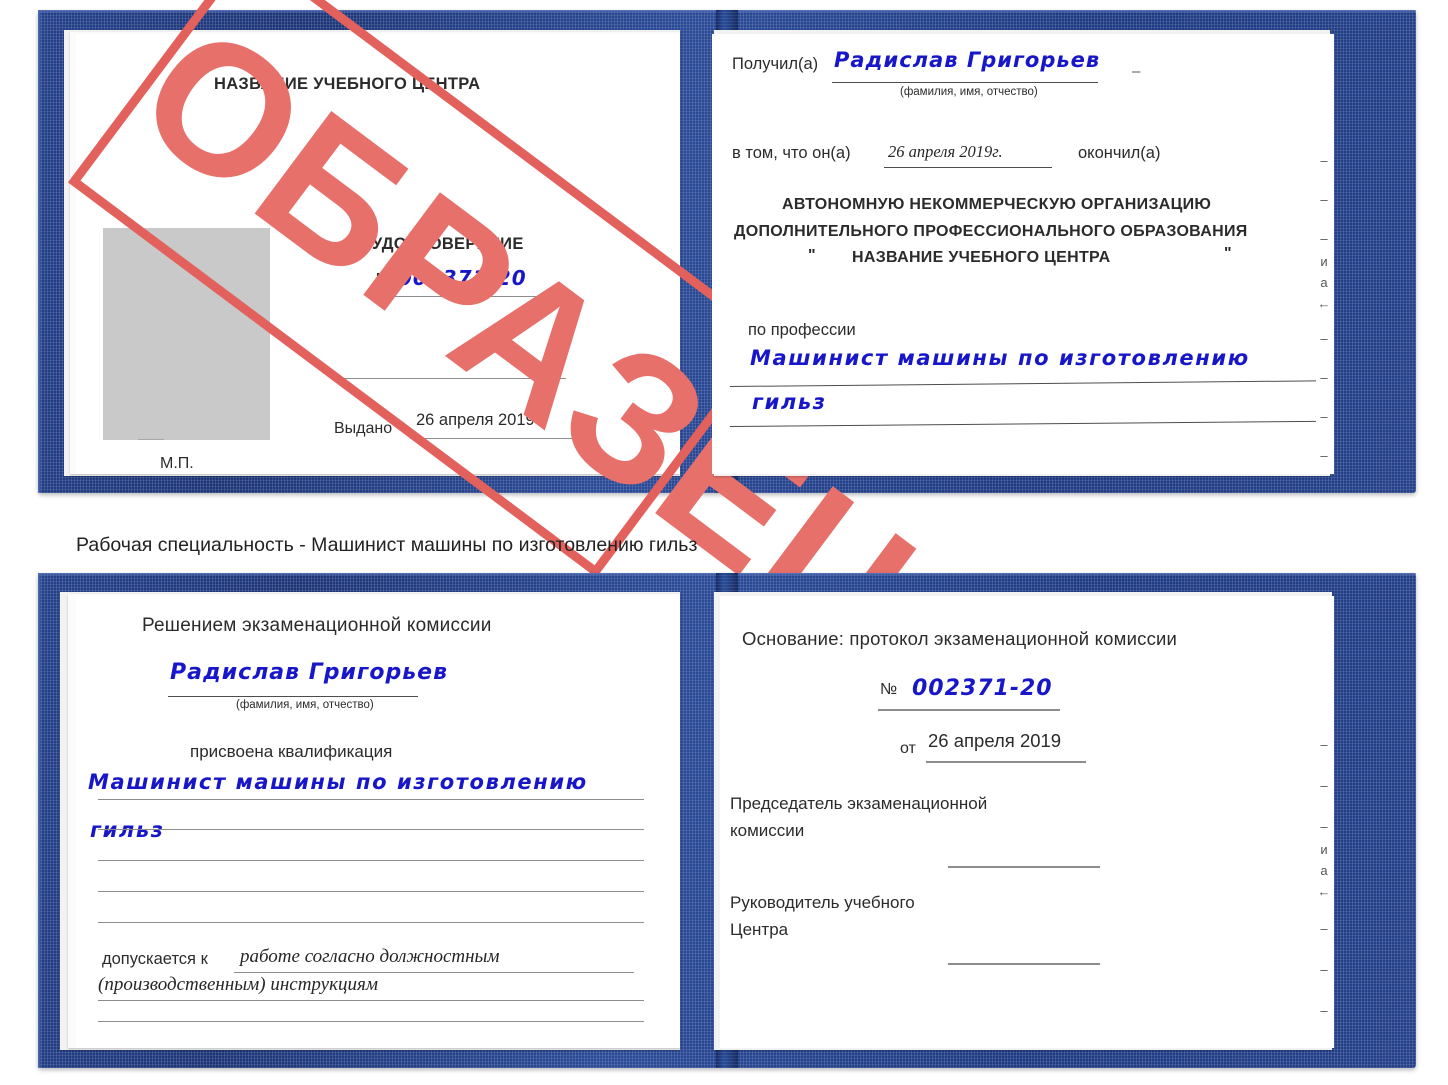 The image size is (1448, 1085). I want to click on edge-mark-7: –, so click(1324, 377).